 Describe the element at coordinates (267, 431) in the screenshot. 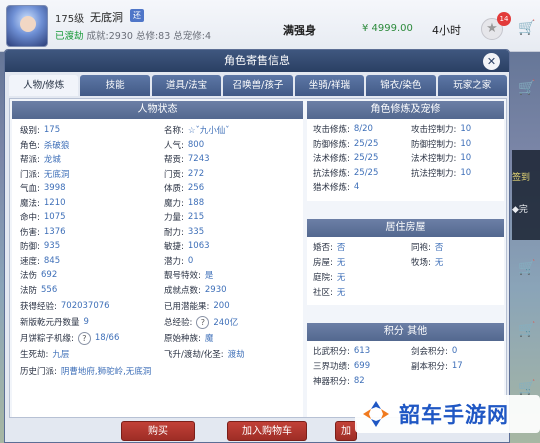

I see `add-to-cart-button: 加入购物车` at that location.